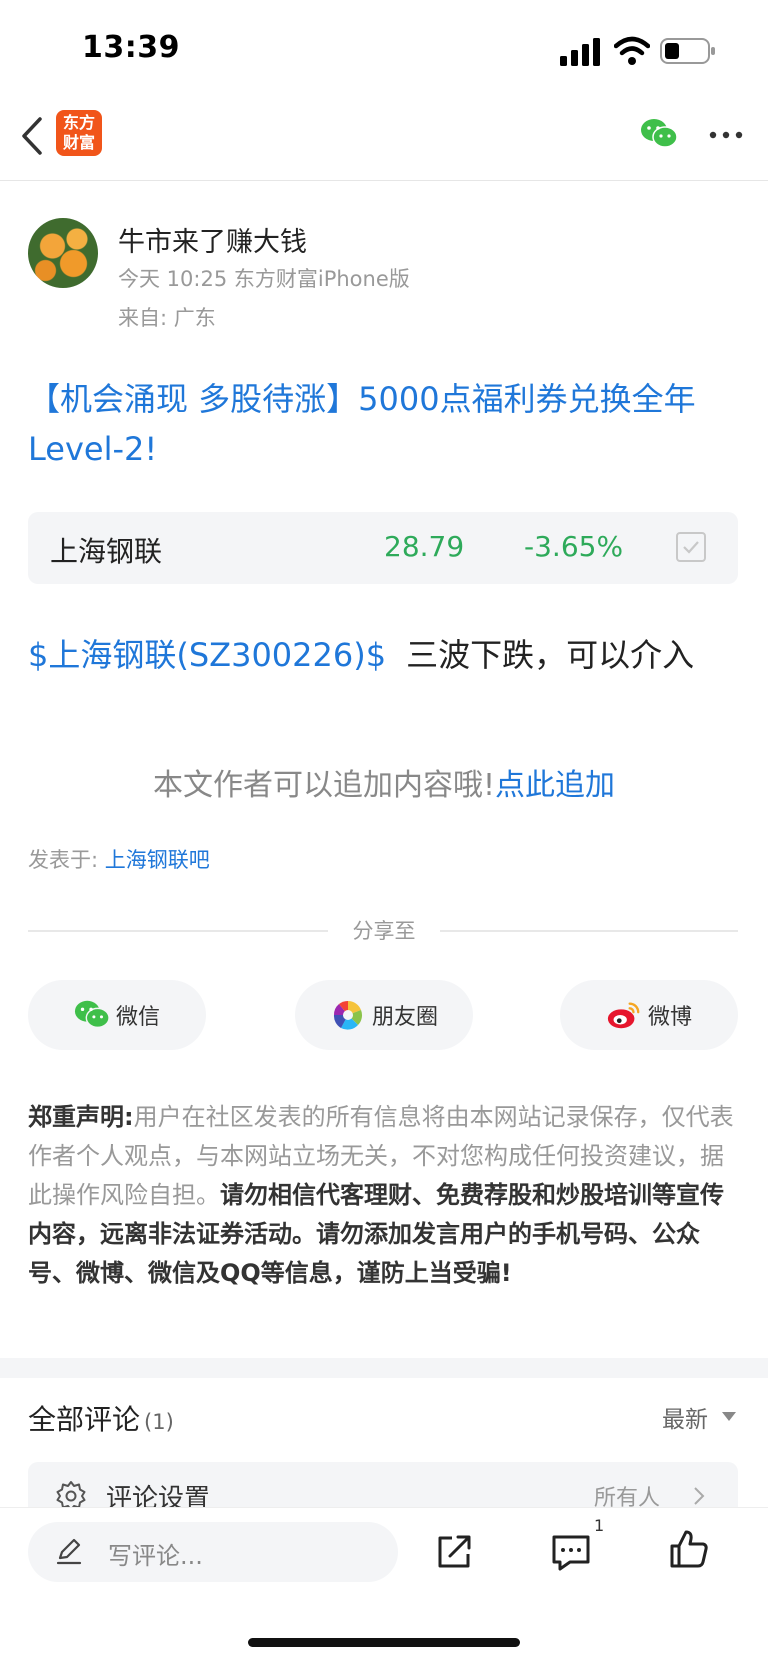 The image size is (768, 1663). Describe the element at coordinates (324, 785) in the screenshot. I see `append-tip-text: 本文作者可以追加内容哦!` at that location.